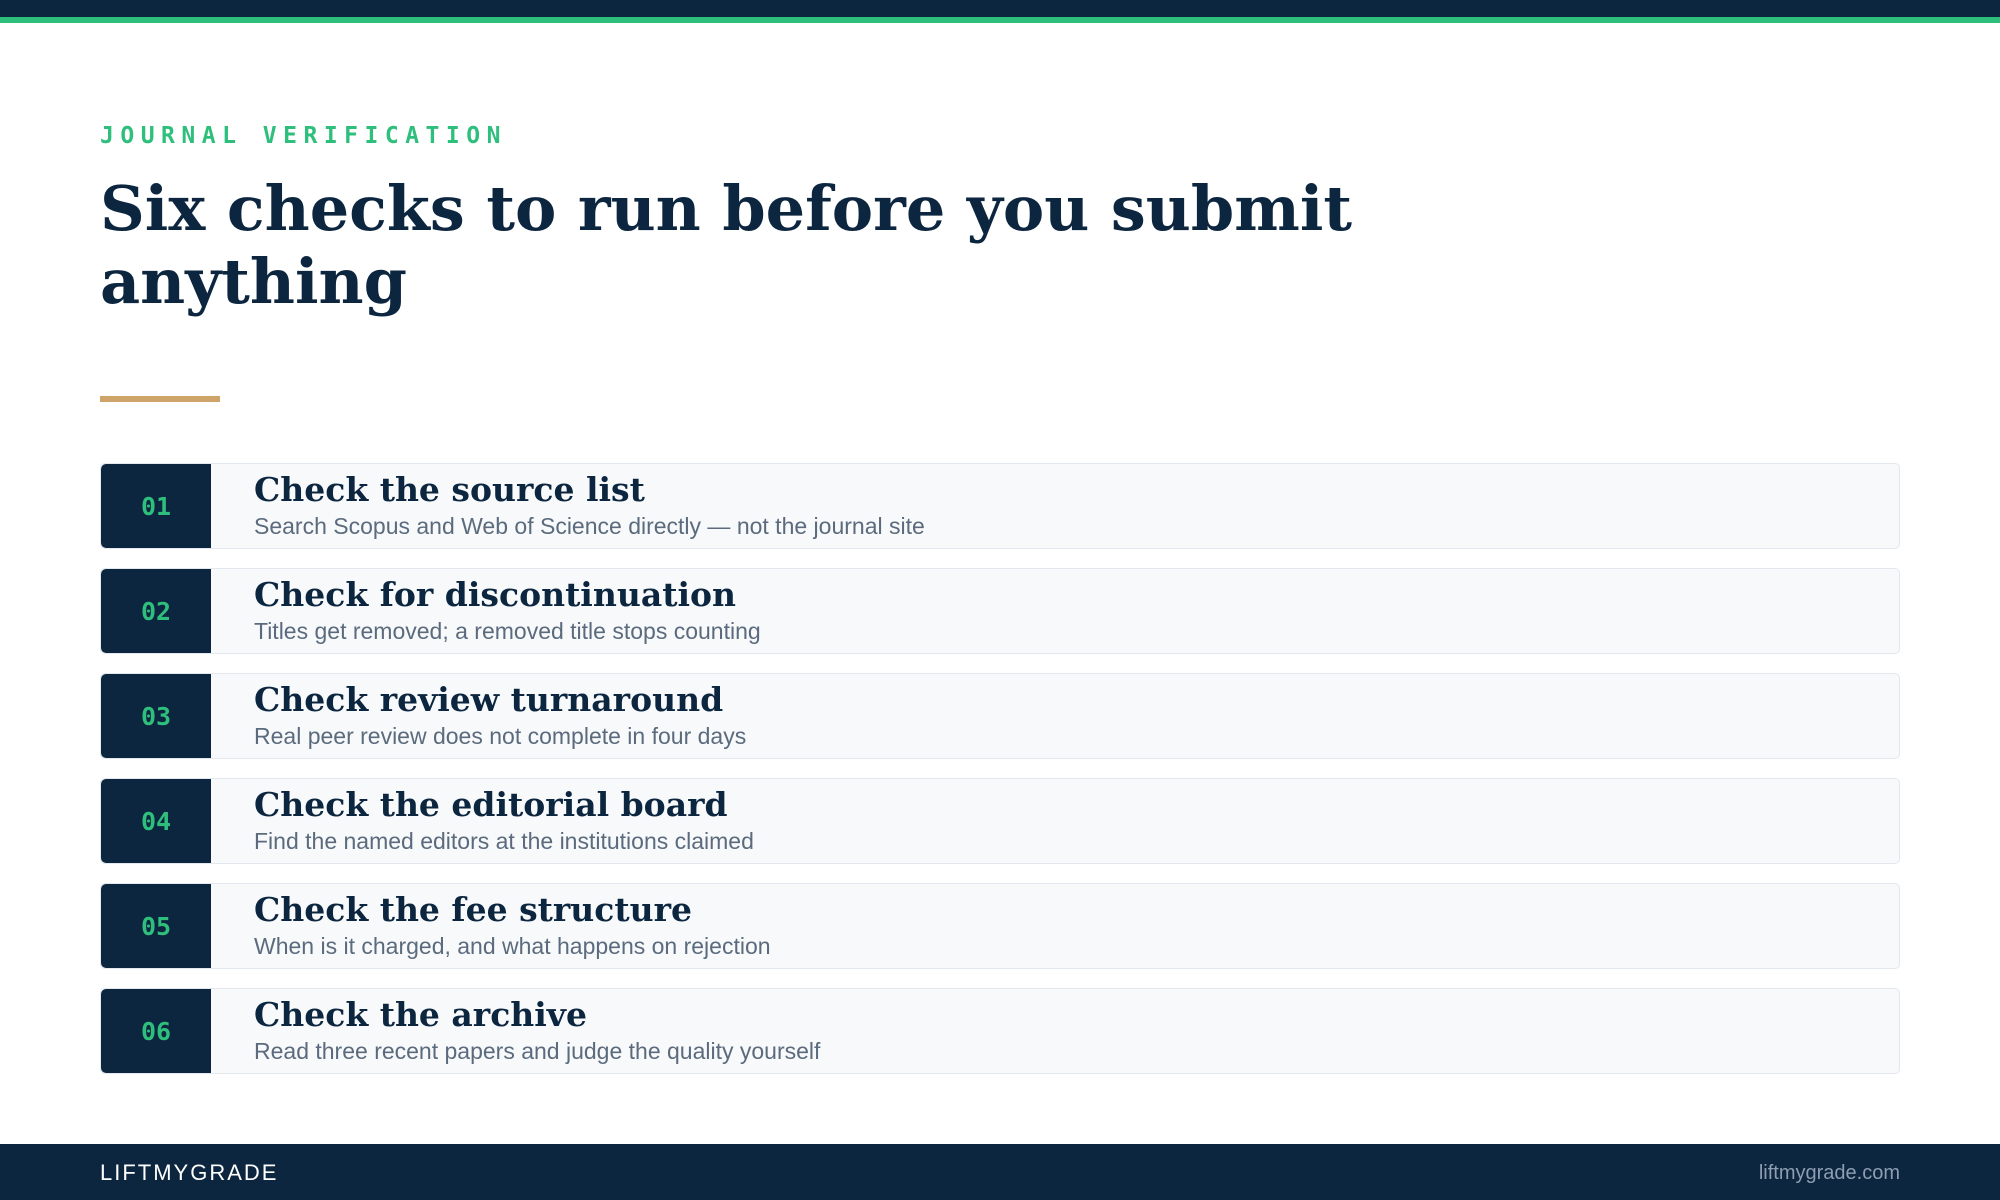 The height and width of the screenshot is (1200, 2000). I want to click on check-number-badge: 06, so click(156, 1031).